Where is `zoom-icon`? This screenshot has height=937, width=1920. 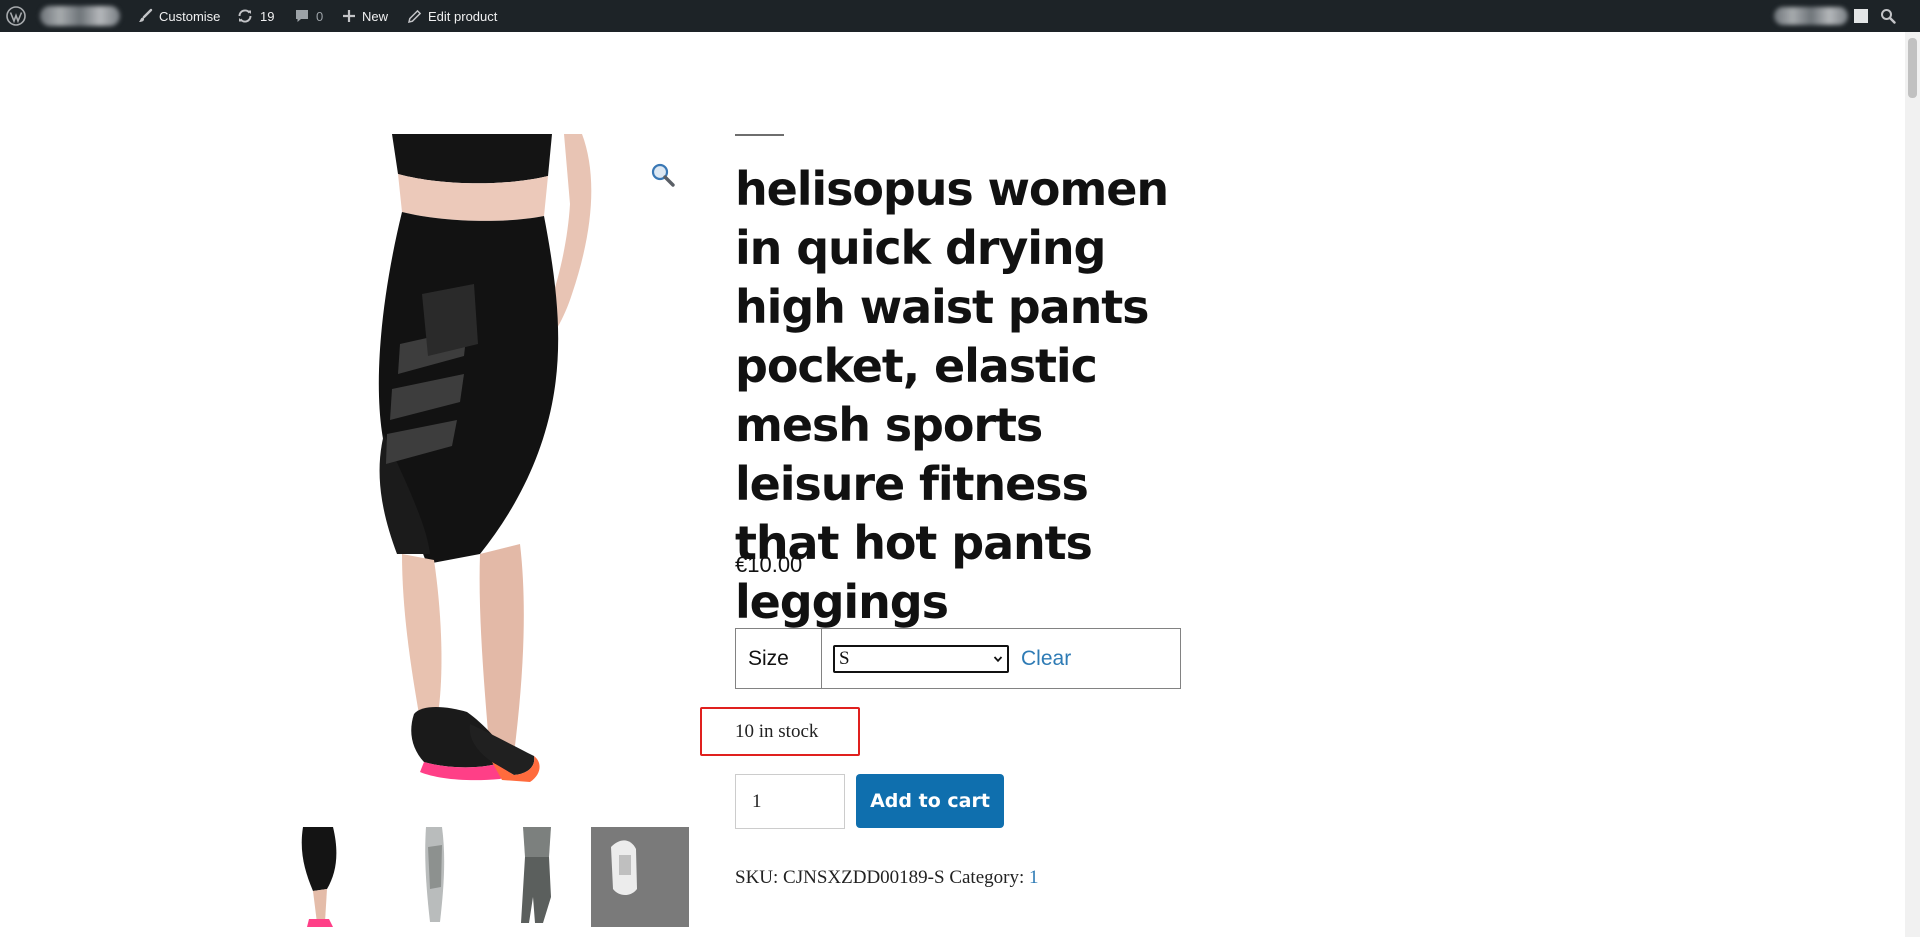 zoom-icon is located at coordinates (663, 175).